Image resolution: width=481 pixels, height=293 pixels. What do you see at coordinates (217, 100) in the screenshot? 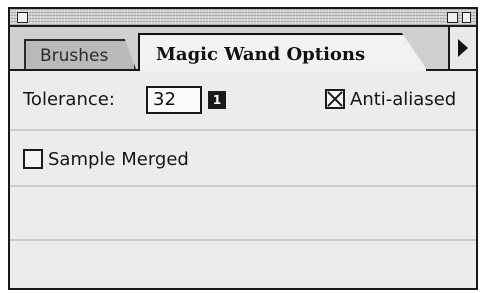
I see `shortcut-badge-icon: 1` at bounding box center [217, 100].